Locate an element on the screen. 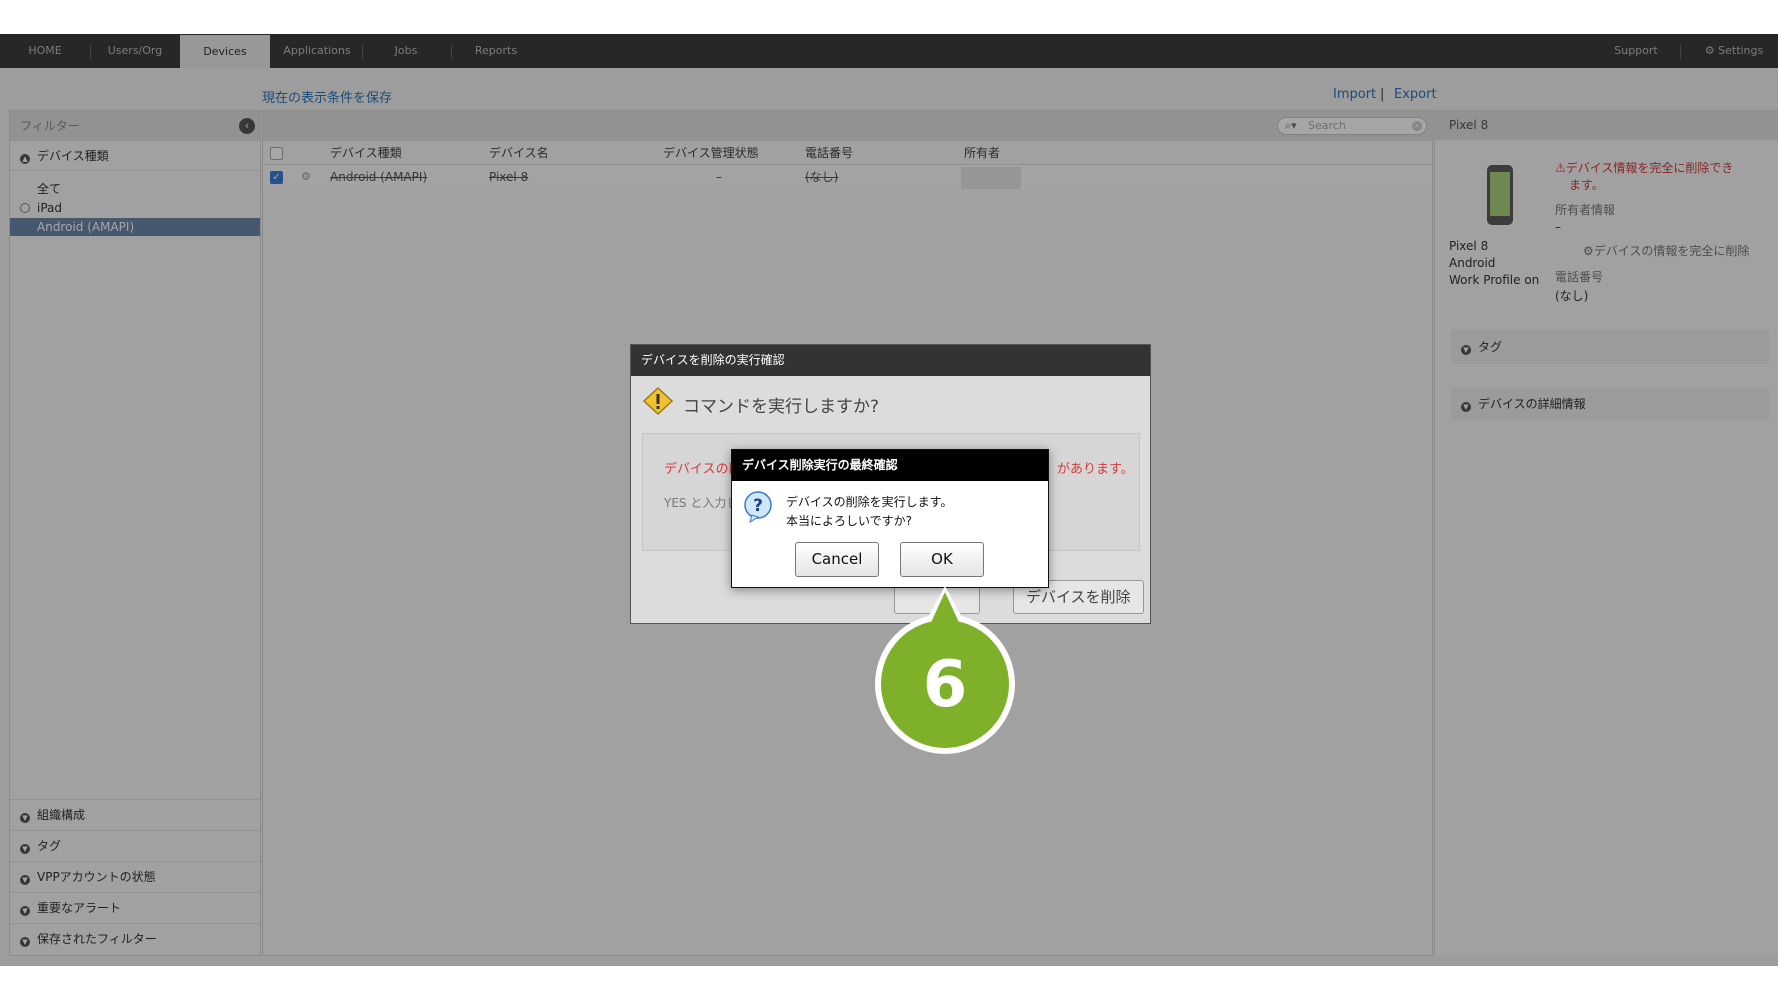 The image size is (1778, 1000). step-callout: 6 is located at coordinates (945, 670).